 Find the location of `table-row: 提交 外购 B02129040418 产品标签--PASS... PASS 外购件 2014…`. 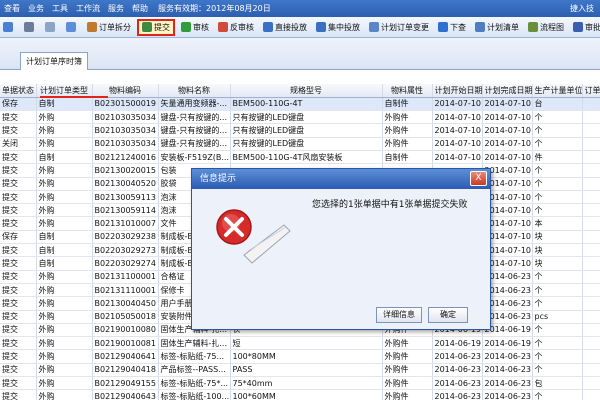

table-row: 提交 外购 B02129040418 产品标签--PASS... PASS 外购件 2014… is located at coordinates (300, 370).